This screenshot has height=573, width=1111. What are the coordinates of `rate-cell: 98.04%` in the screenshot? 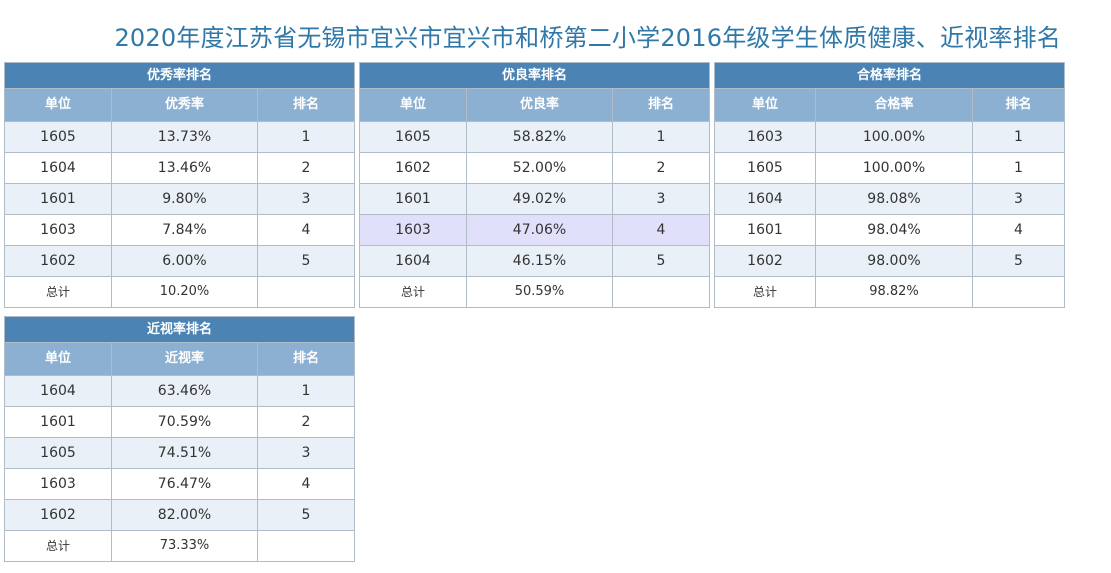 It's located at (894, 230).